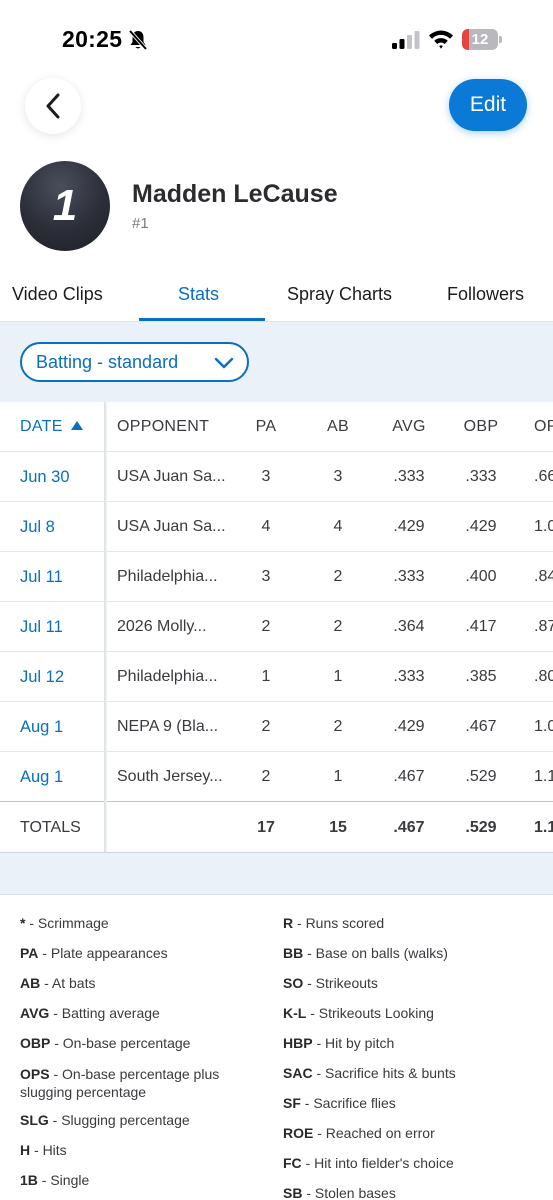 This screenshot has width=553, height=1200. What do you see at coordinates (330, 983) in the screenshot?
I see `legend-item: SO - Strikeouts` at bounding box center [330, 983].